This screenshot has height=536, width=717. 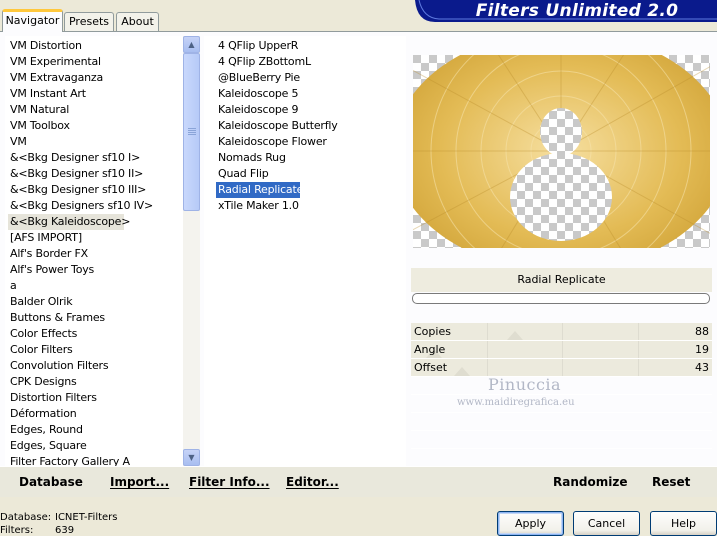 What do you see at coordinates (191, 251) in the screenshot?
I see `category-scrollbar: ▲ ▼` at bounding box center [191, 251].